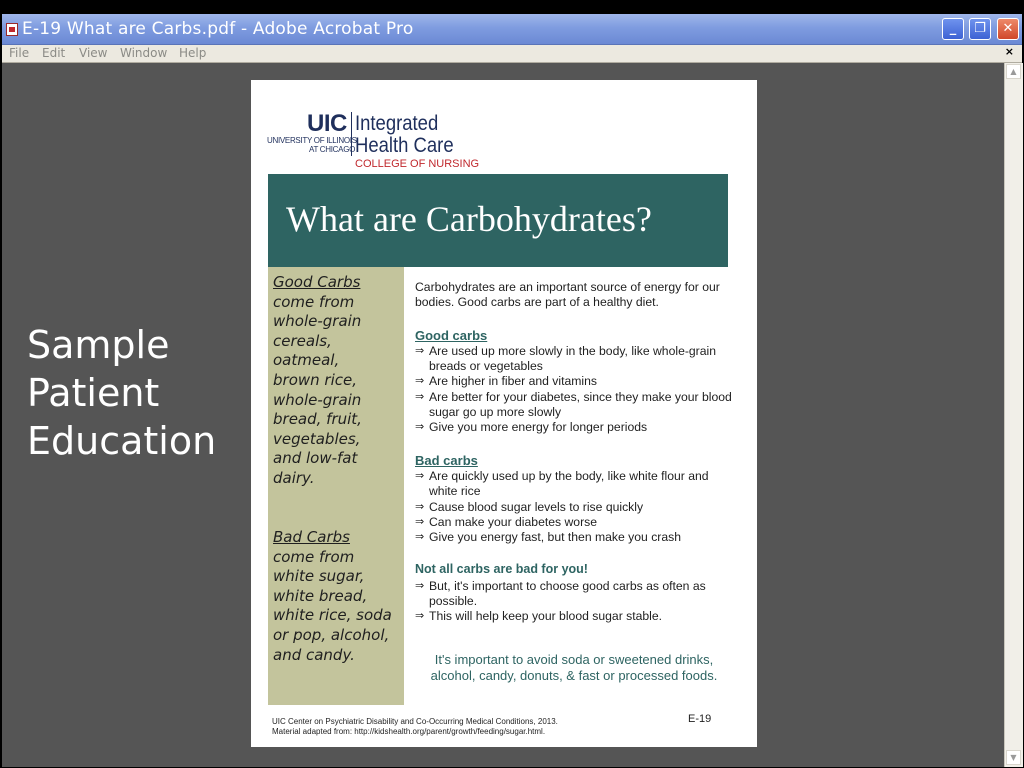 This screenshot has height=768, width=1024. What do you see at coordinates (512, 54) in the screenshot?
I see `menu-bar: File Edit View Window Help ×` at bounding box center [512, 54].